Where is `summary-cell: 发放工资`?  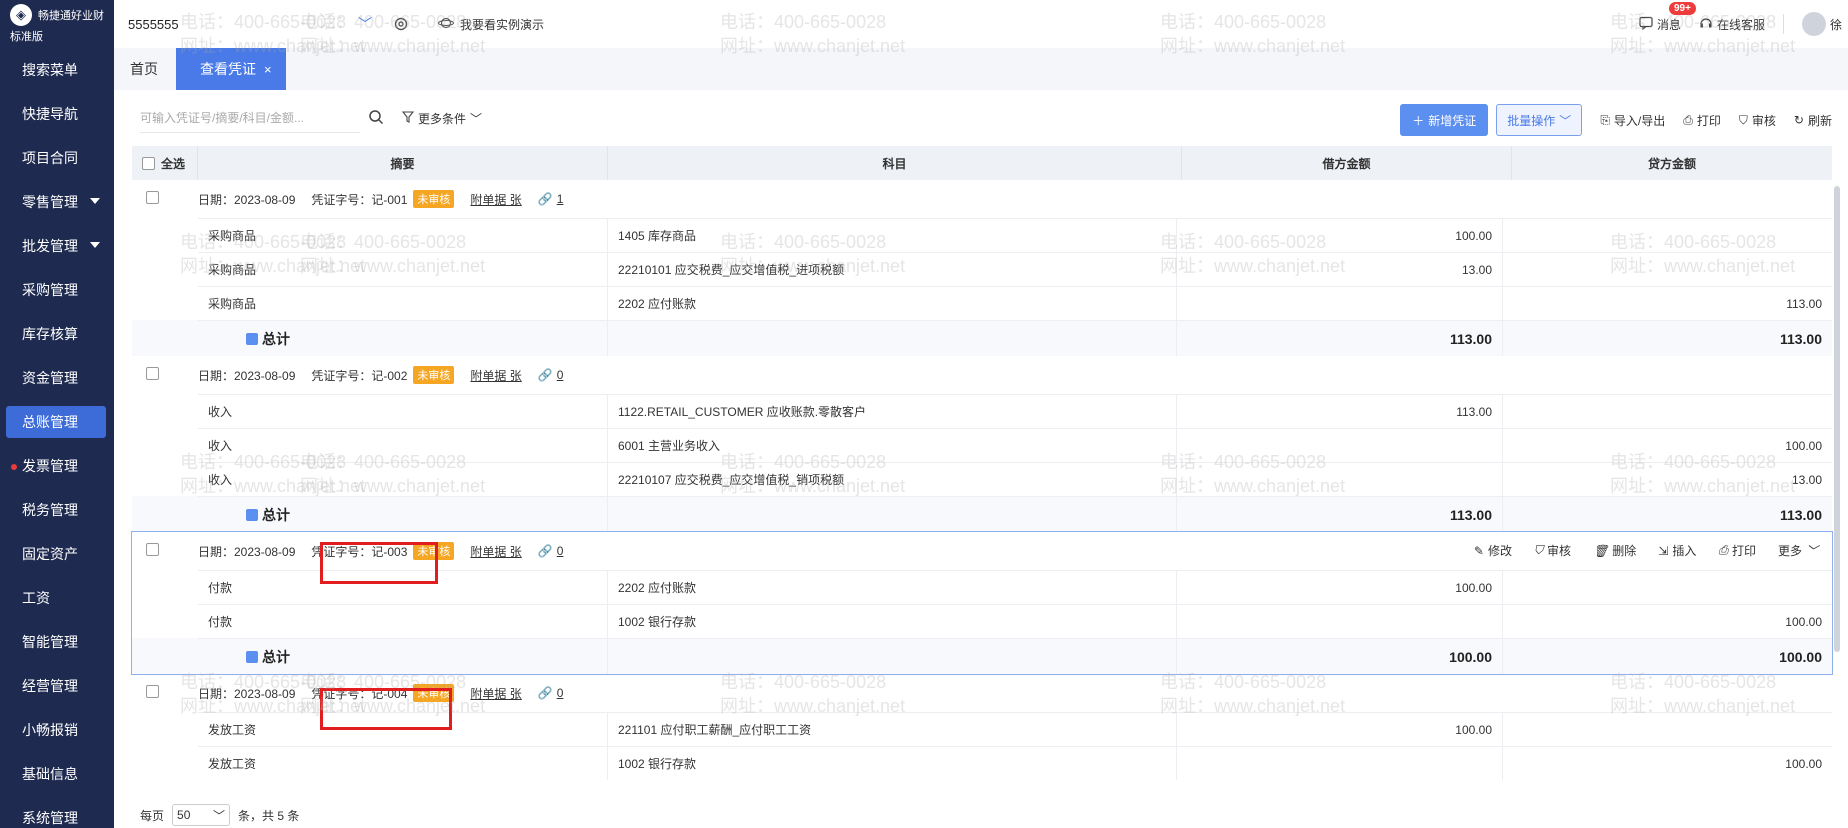
summary-cell: 发放工资 is located at coordinates (403, 763).